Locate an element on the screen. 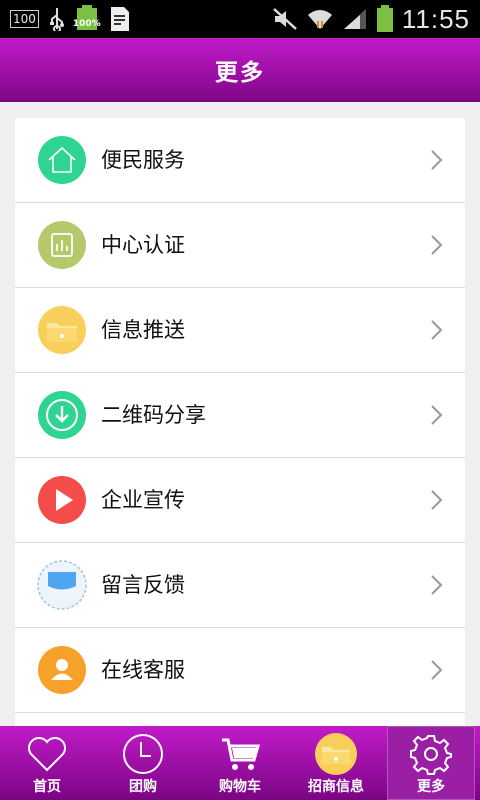 Image resolution: width=480 pixels, height=800 pixels. menu-item-label: 企业宣传 is located at coordinates (143, 500).